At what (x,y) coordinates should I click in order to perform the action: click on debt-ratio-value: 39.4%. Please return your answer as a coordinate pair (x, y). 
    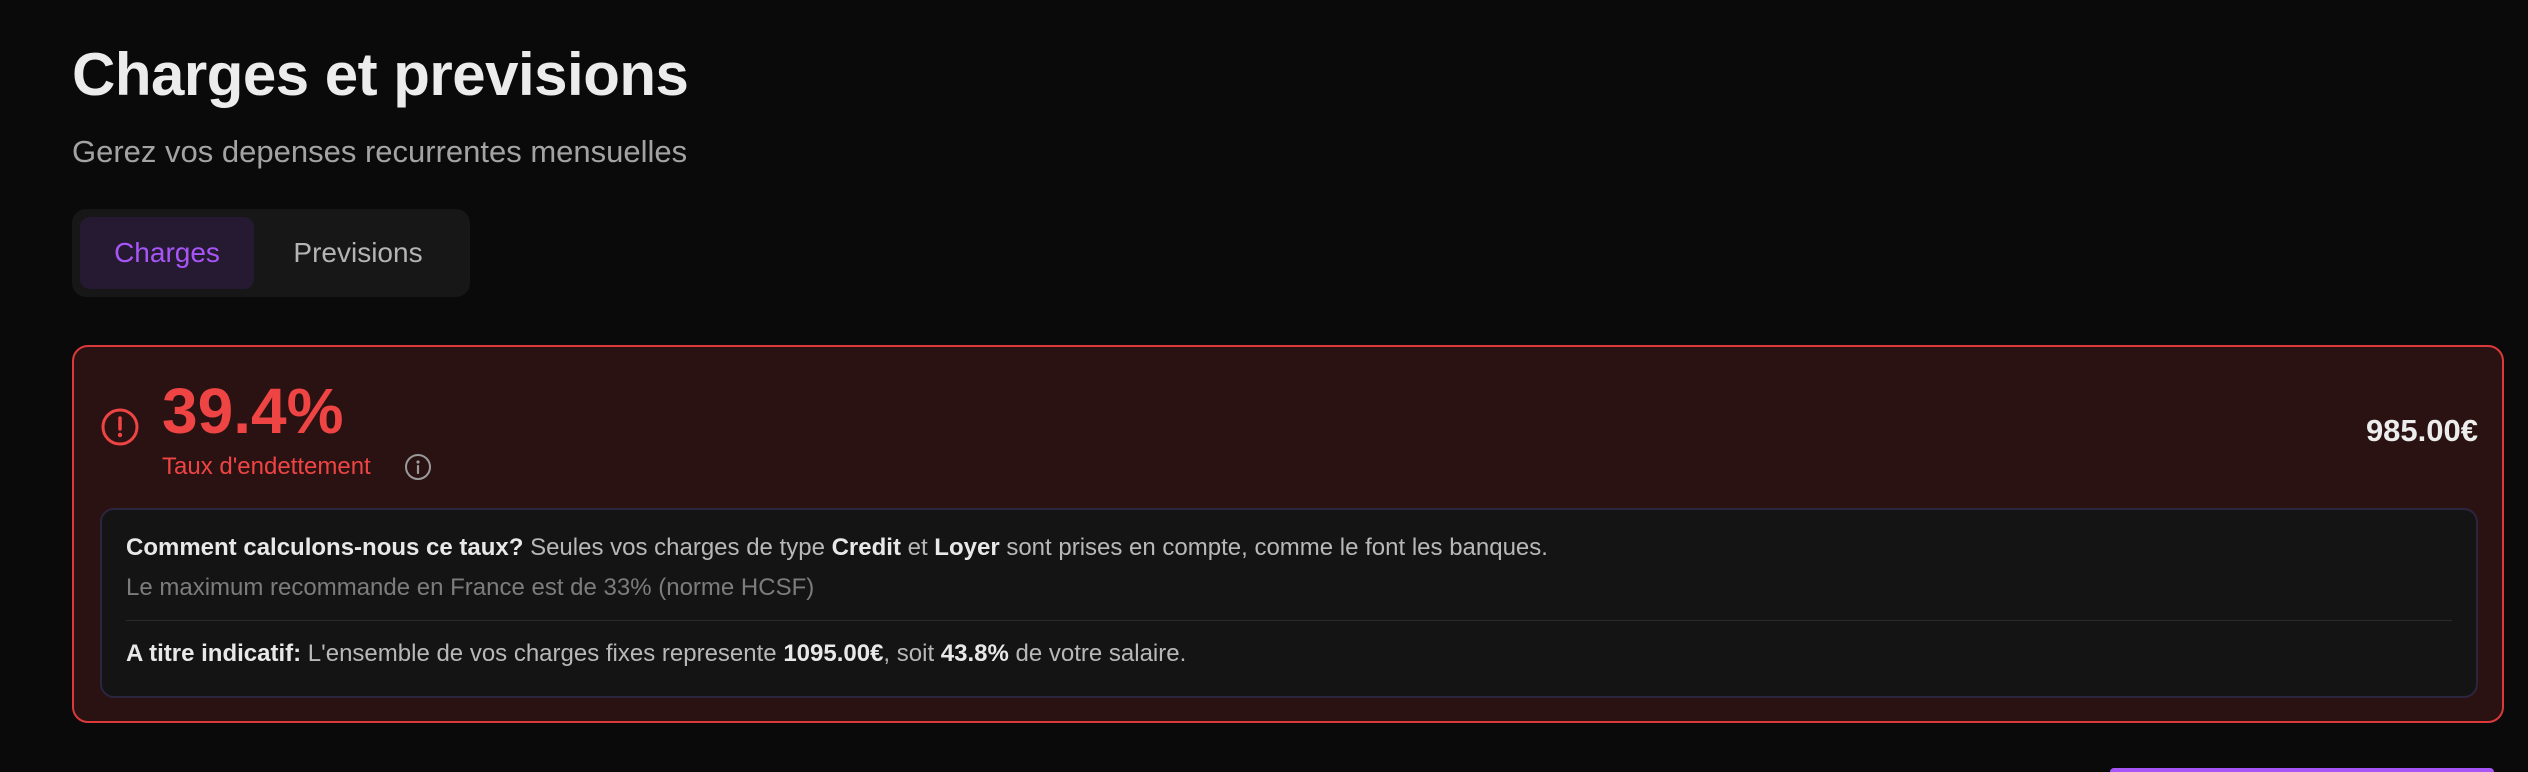
    Looking at the image, I should click on (253, 411).